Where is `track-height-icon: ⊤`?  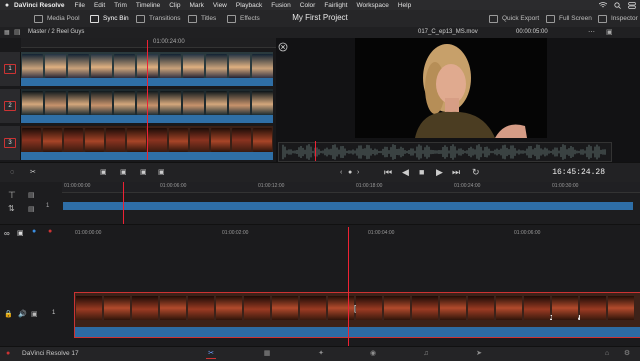 track-height-icon: ⊤ is located at coordinates (12, 195).